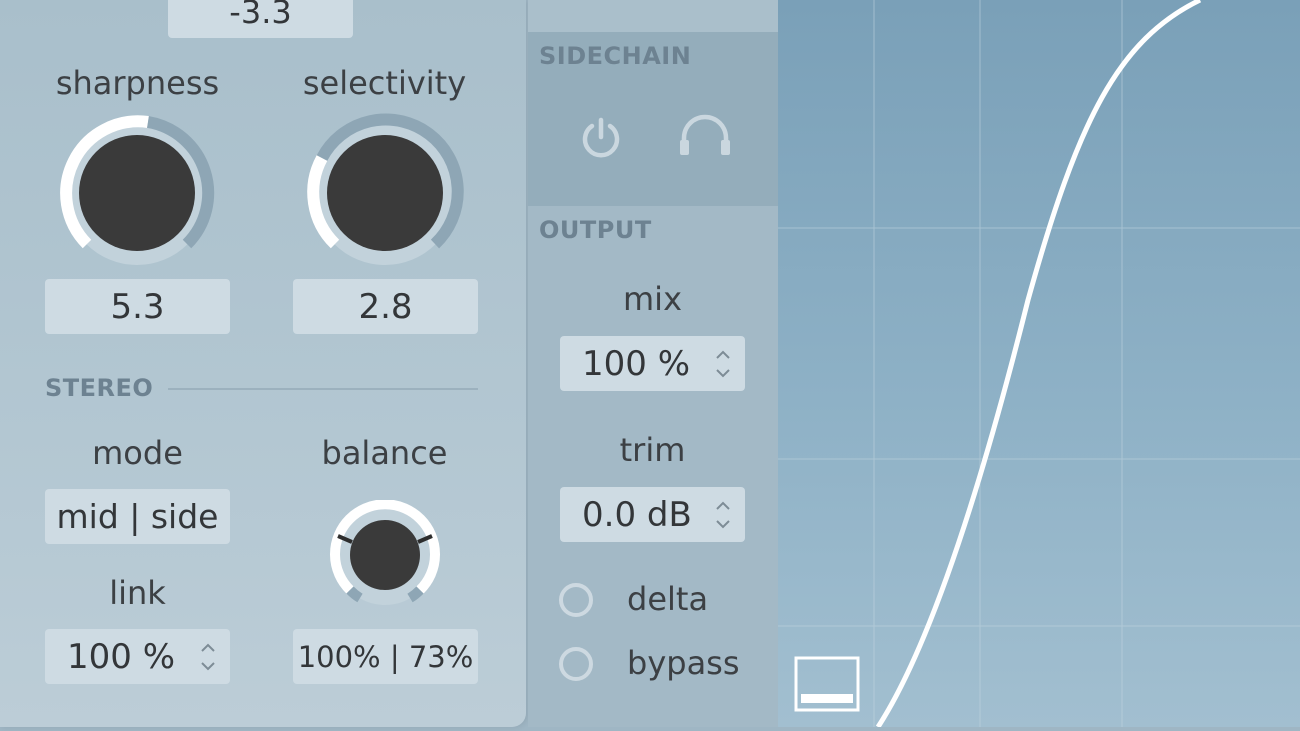 The image size is (1300, 731). Describe the element at coordinates (121, 656) in the screenshot. I see `link-value: 100 %` at that location.